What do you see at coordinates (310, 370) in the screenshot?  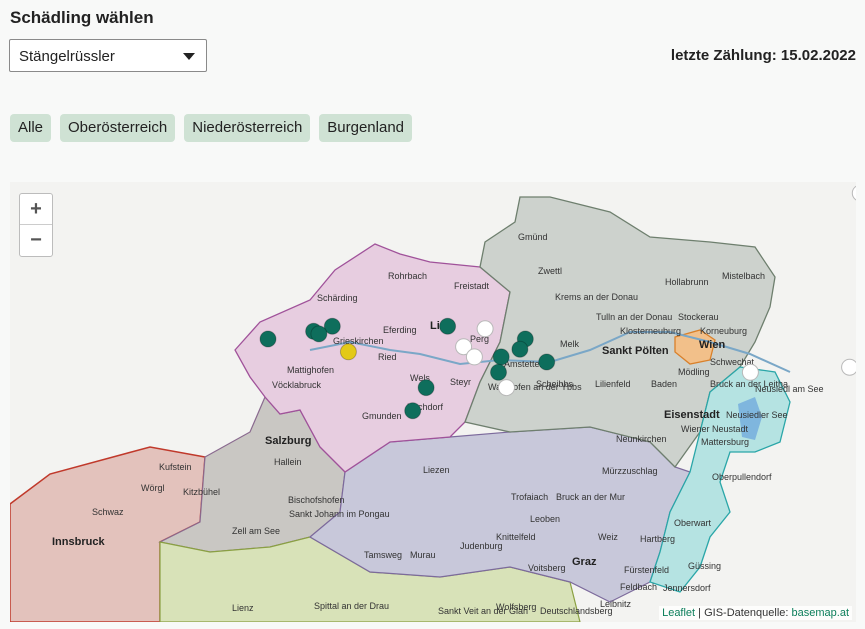 I see `city-label: Mattighofen` at bounding box center [310, 370].